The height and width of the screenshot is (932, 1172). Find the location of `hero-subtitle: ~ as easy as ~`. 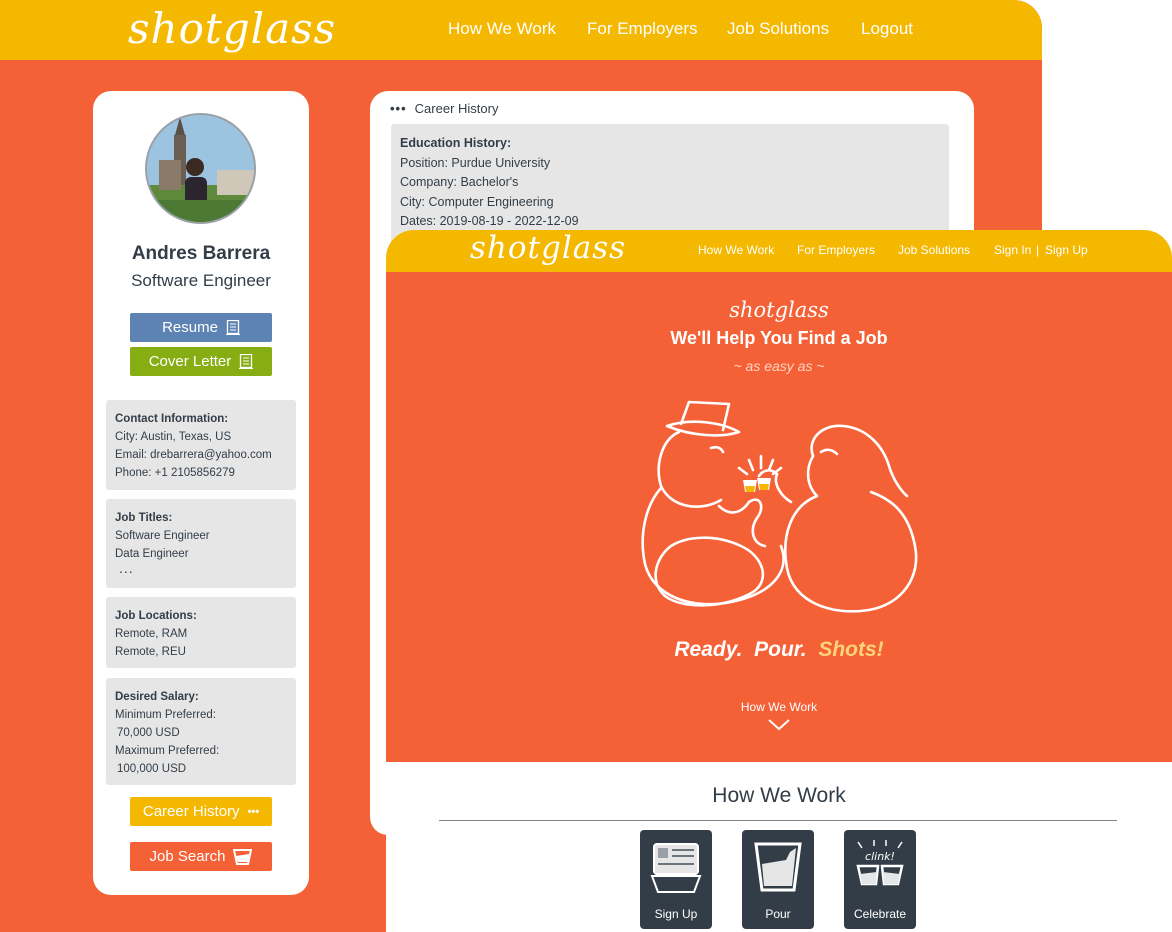

hero-subtitle: ~ as easy as ~ is located at coordinates (779, 366).